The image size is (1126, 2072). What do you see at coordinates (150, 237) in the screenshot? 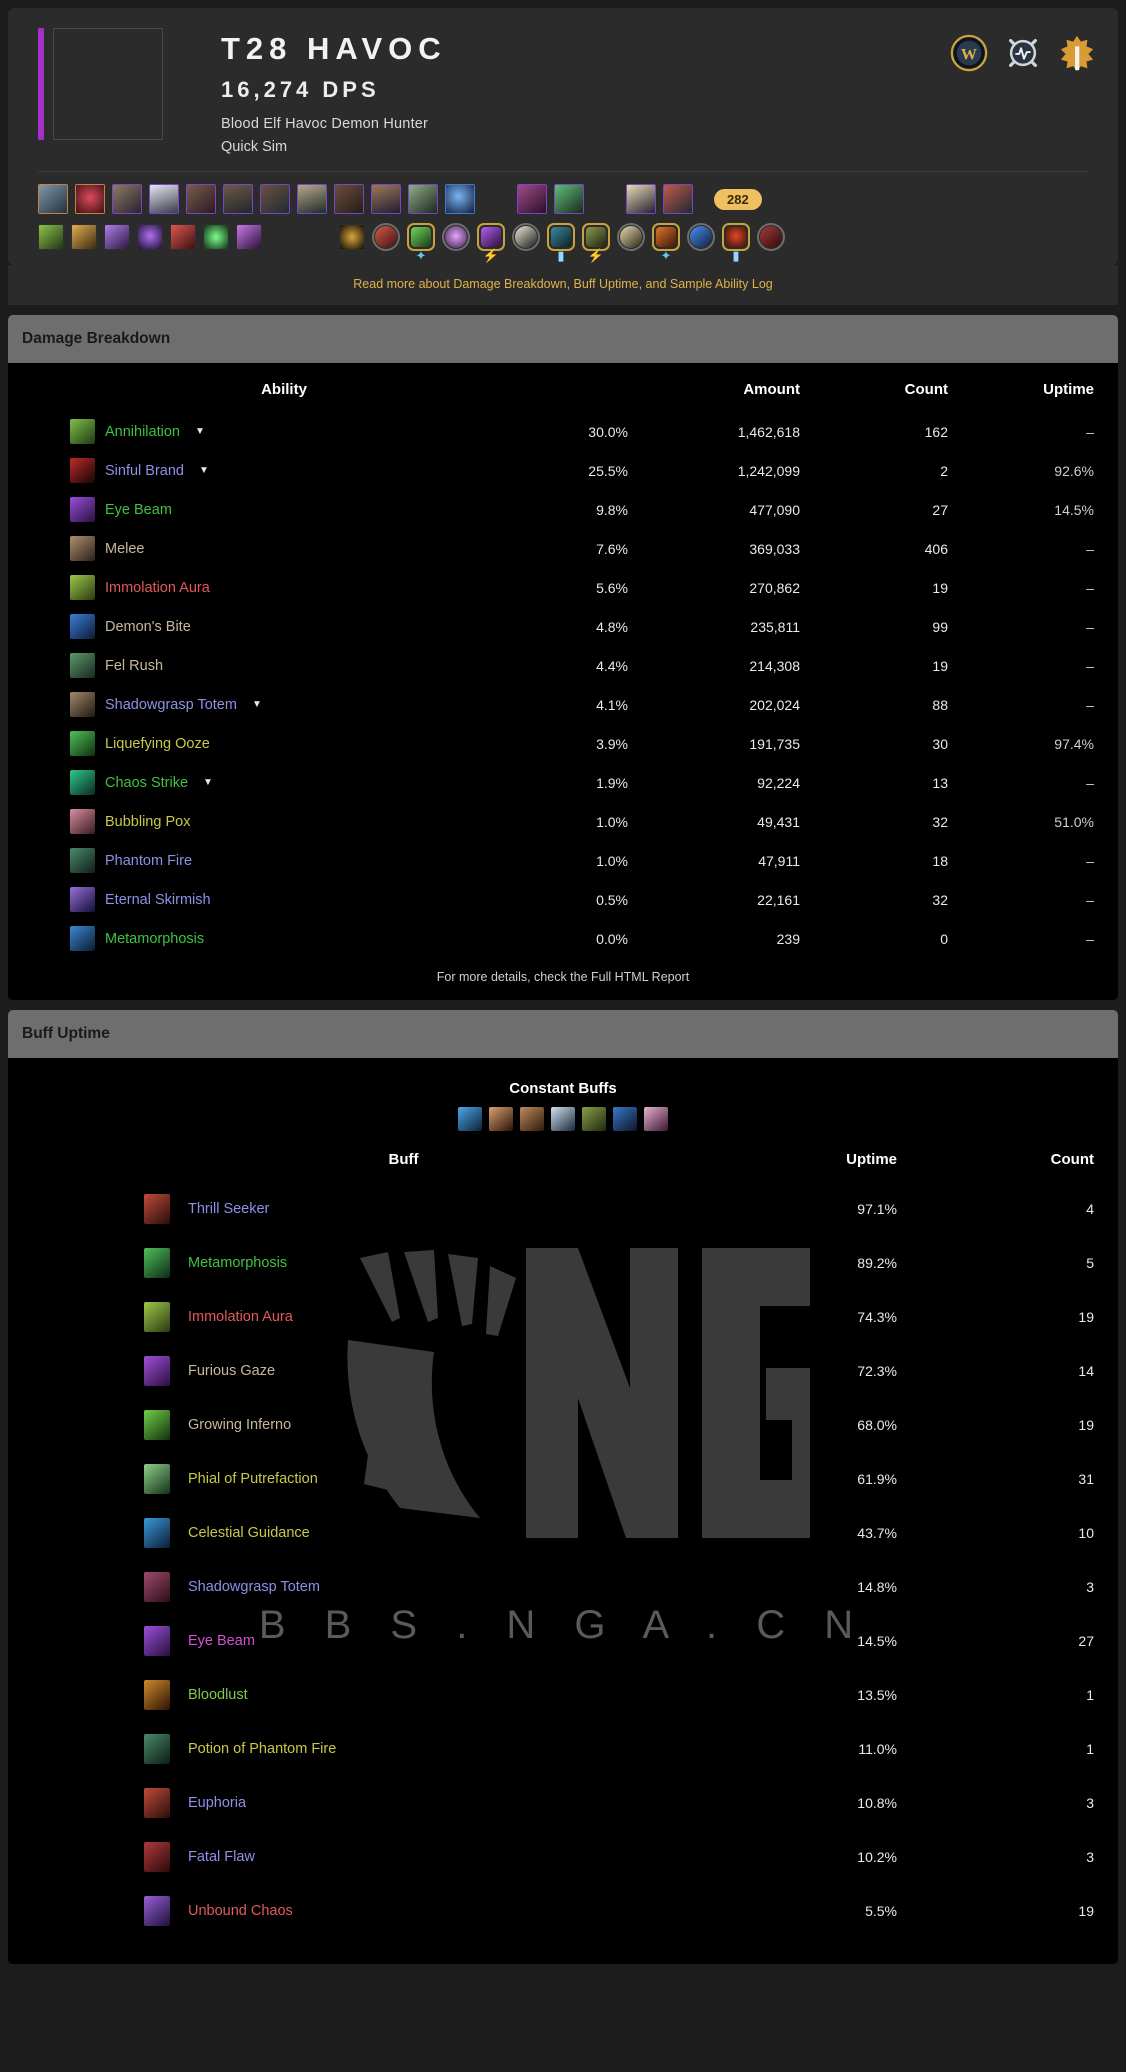
I see `potion-consumable-icon` at bounding box center [150, 237].